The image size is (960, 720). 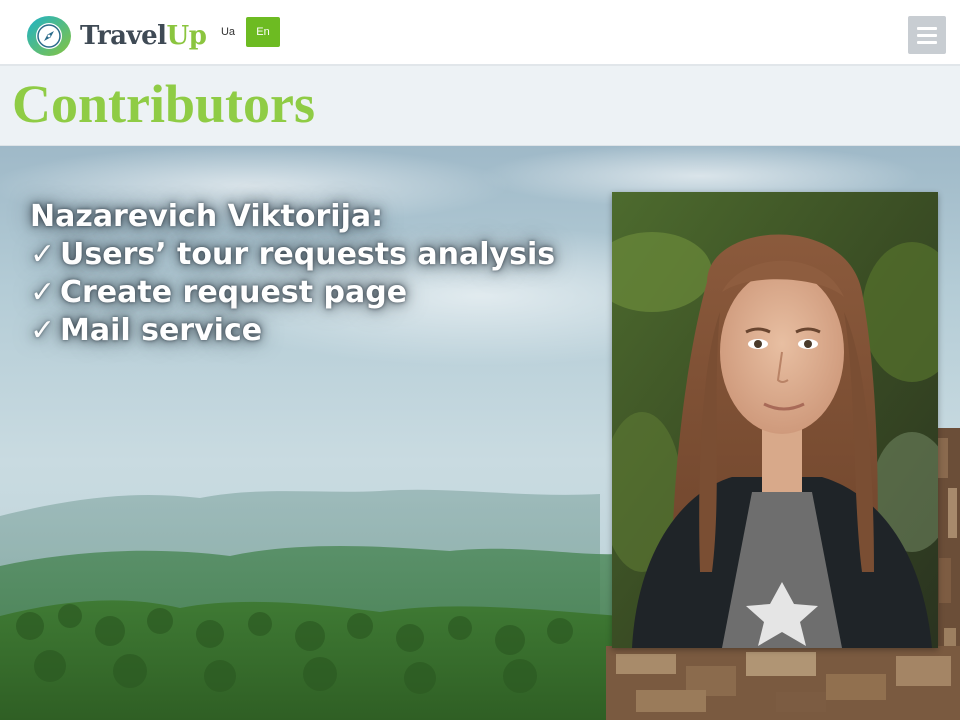 What do you see at coordinates (308, 254) in the screenshot?
I see `task-item-label: Users’ tour requests analysis` at bounding box center [308, 254].